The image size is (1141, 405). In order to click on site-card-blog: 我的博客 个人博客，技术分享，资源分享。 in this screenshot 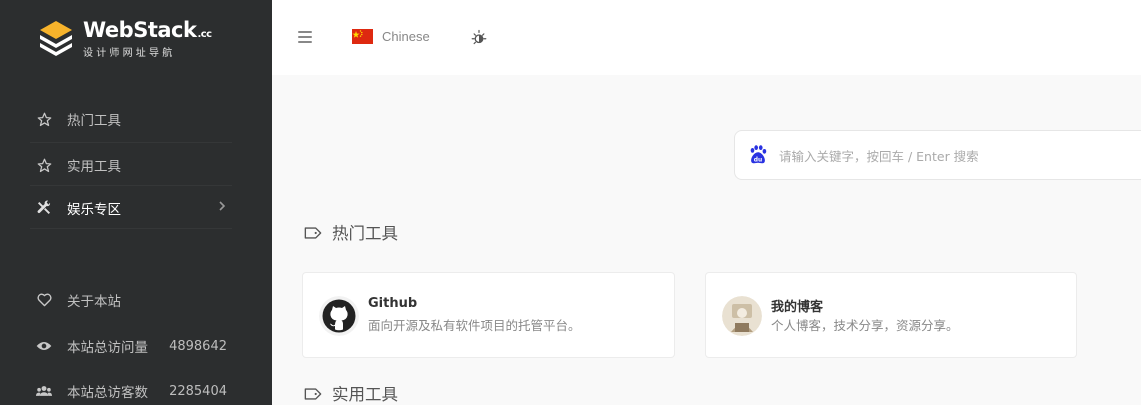, I will do `click(891, 315)`.